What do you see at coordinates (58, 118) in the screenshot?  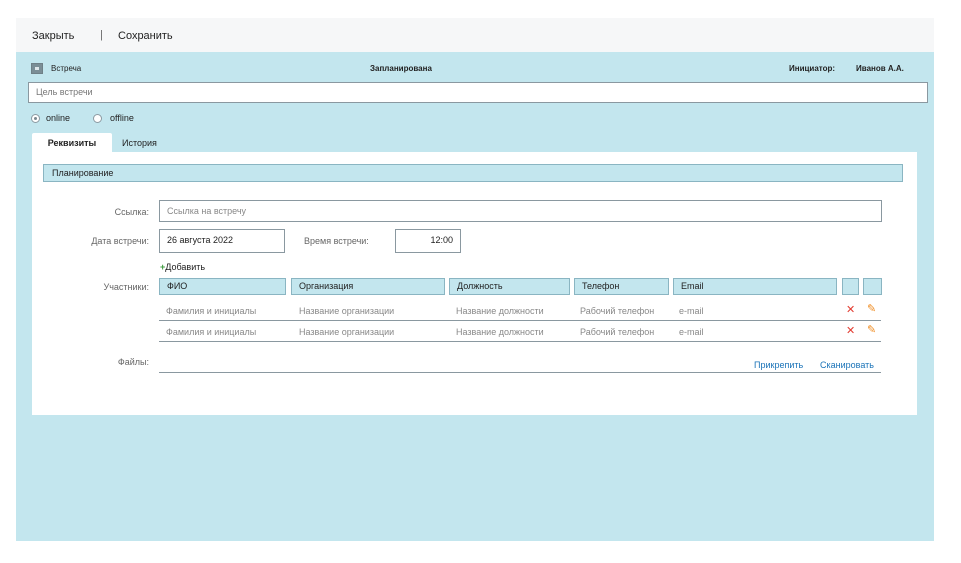 I see `radio-online-label: online` at bounding box center [58, 118].